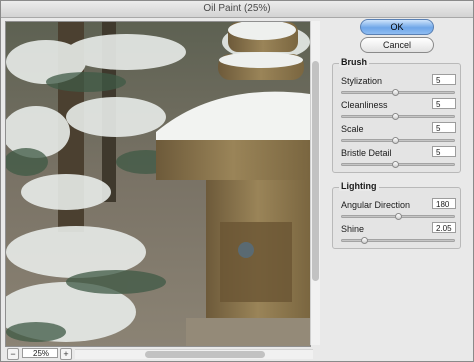 The height and width of the screenshot is (362, 474). What do you see at coordinates (315, 171) in the screenshot?
I see `vertical-scroll-thumb` at bounding box center [315, 171].